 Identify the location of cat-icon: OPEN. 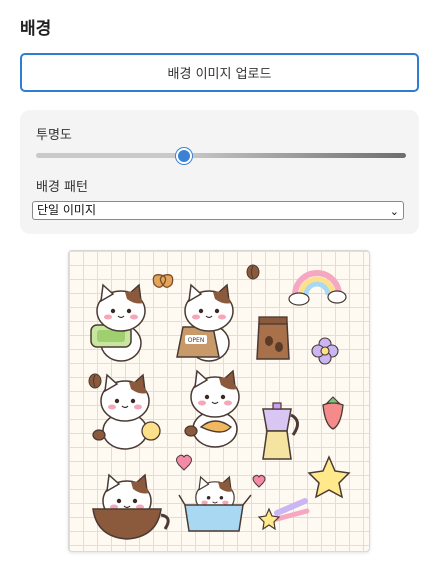
(205, 323).